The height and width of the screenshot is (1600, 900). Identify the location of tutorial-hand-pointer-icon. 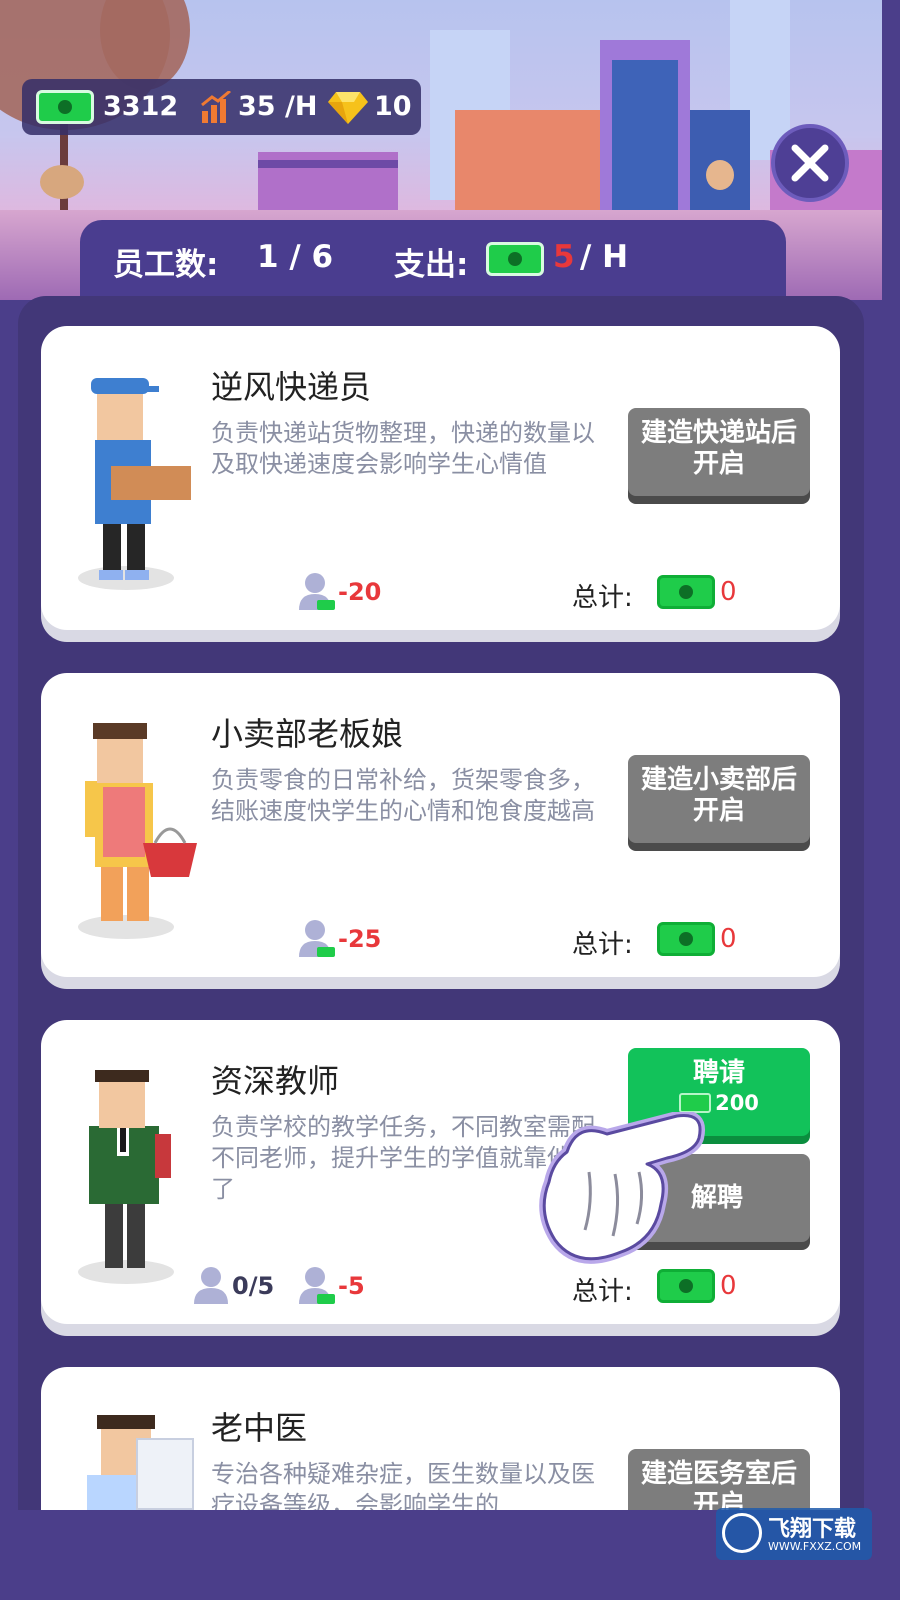
(622, 1188).